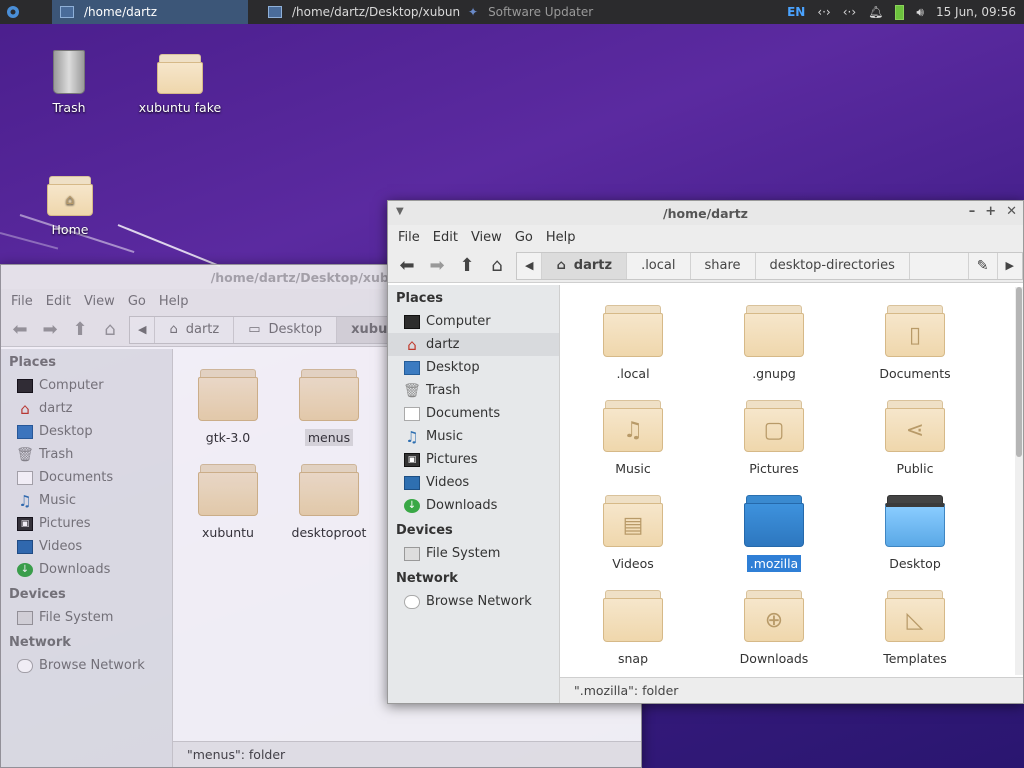  Describe the element at coordinates (286, 329) in the screenshot. I see `crumb-desktop: ▭ Desktop` at that location.